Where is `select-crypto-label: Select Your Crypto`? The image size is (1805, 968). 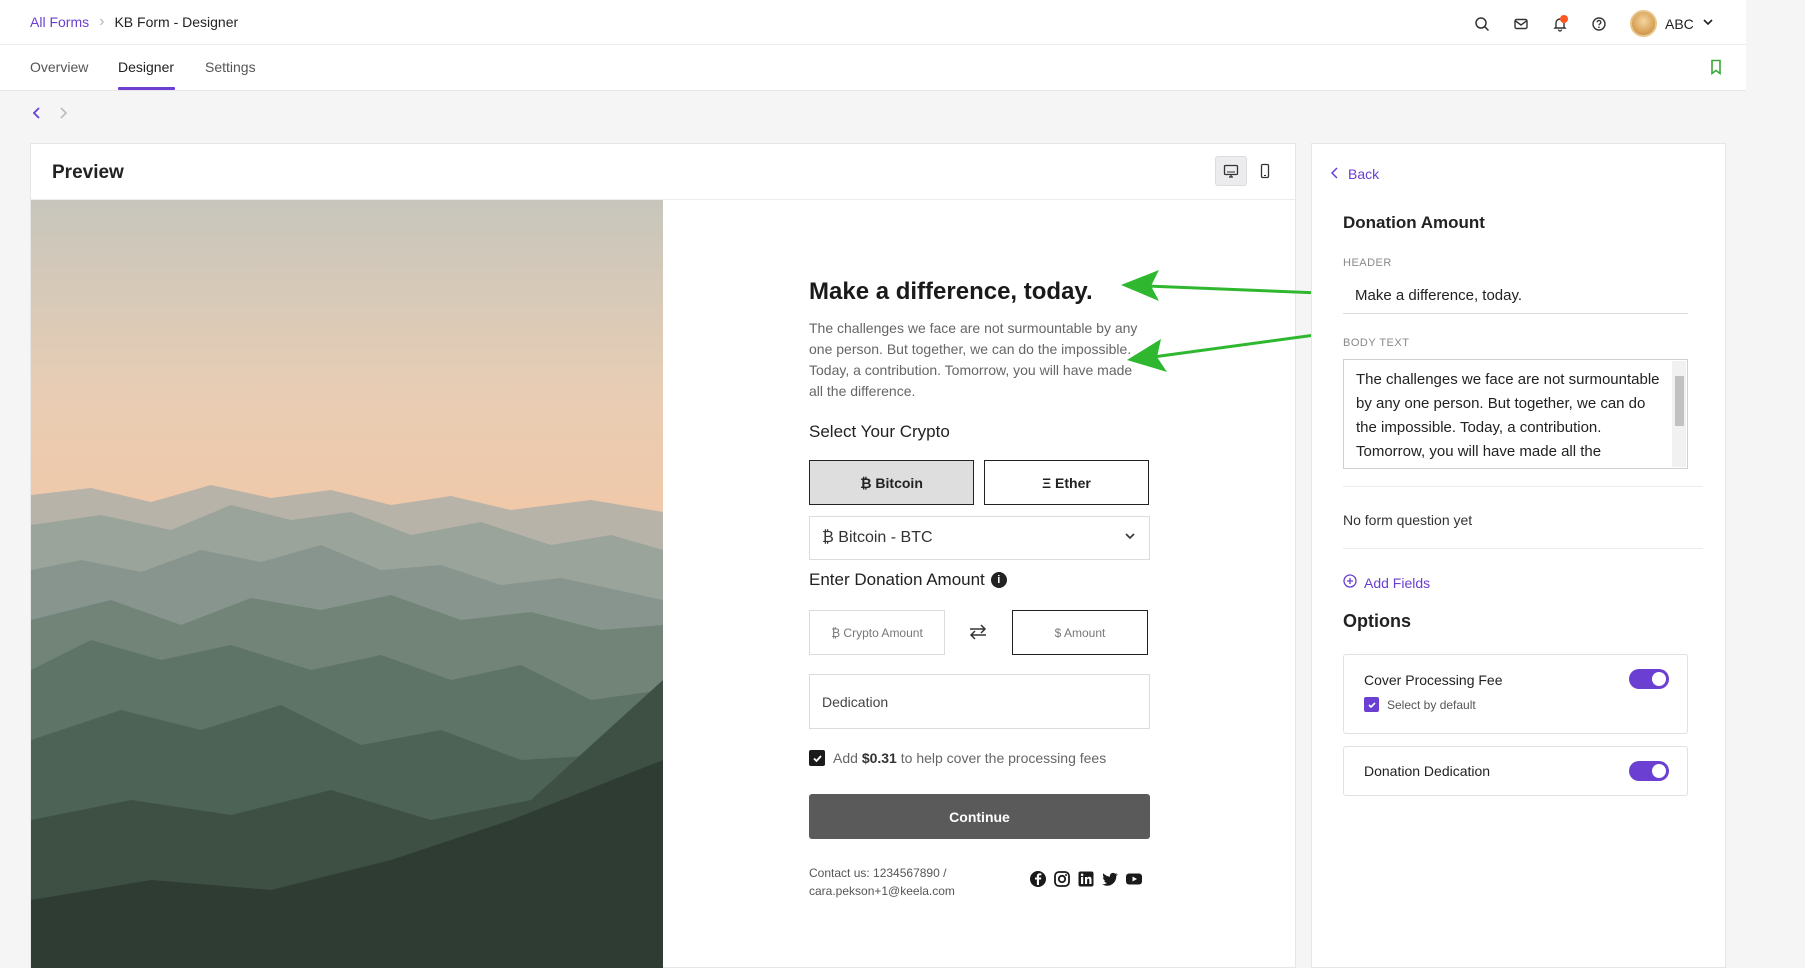
select-crypto-label: Select Your Crypto is located at coordinates (879, 431).